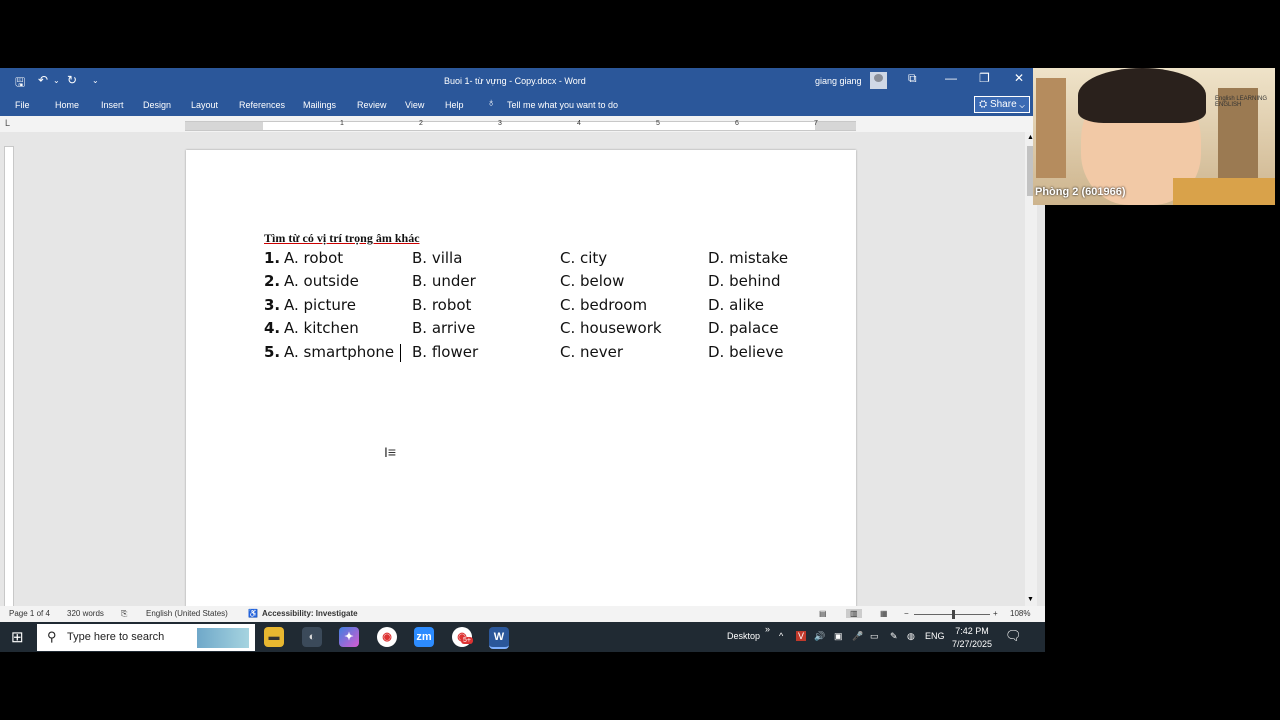 The height and width of the screenshot is (720, 1280). I want to click on file-explorer-icon: ▬, so click(274, 637).